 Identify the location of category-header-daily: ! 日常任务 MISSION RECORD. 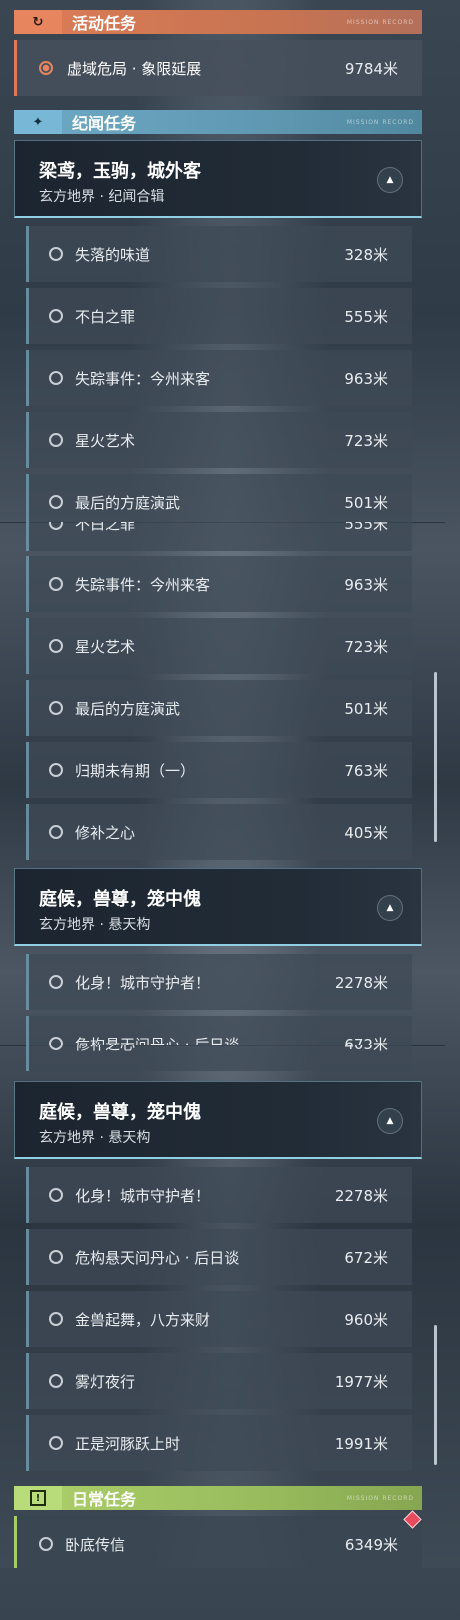
(218, 1498).